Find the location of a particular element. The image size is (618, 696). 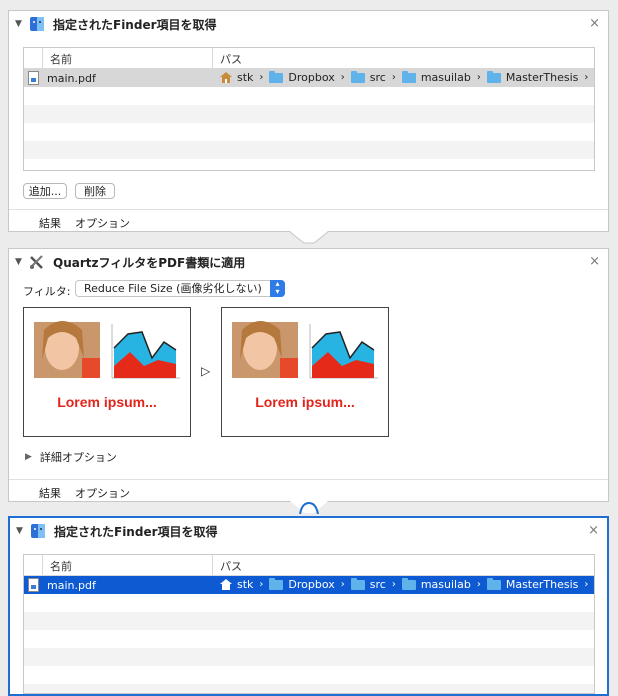

tools-icon is located at coordinates (37, 262).